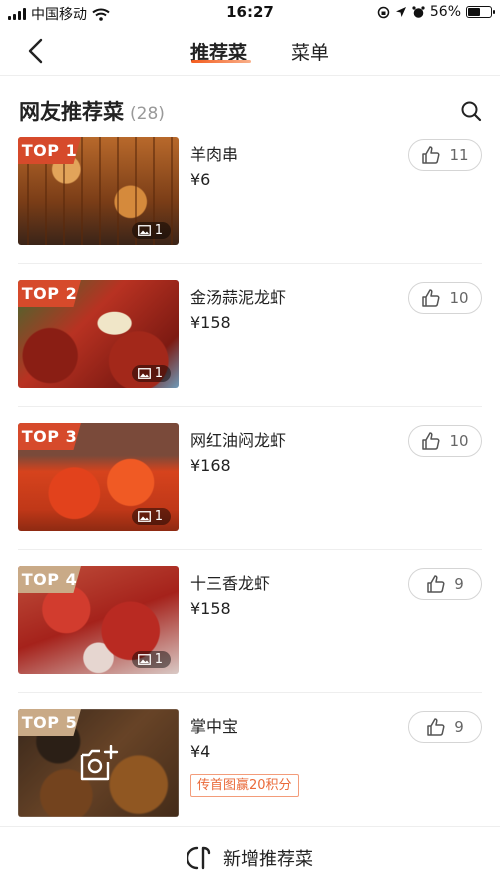  I want to click on dish-photo: TOP 4 1, so click(98, 620).